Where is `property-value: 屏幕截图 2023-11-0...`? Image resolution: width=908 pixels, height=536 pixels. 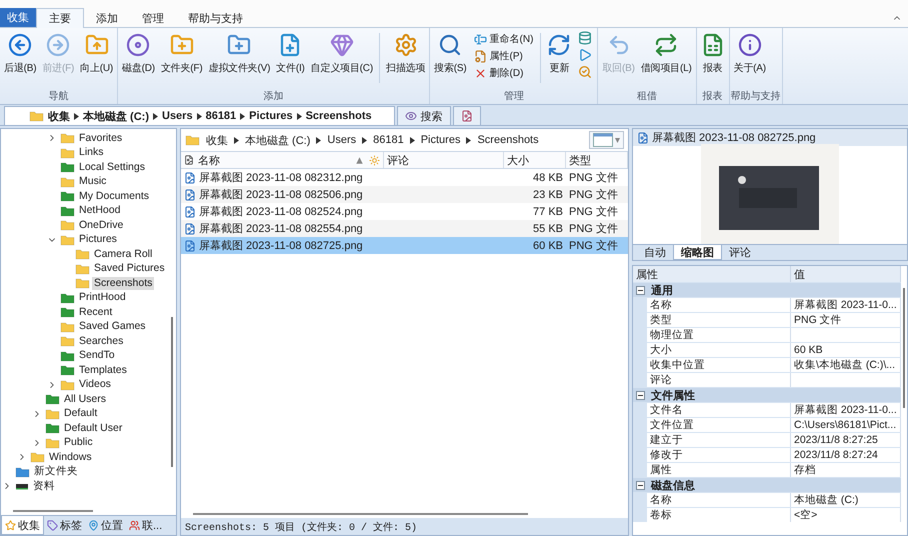 property-value: 屏幕截图 2023-11-0... is located at coordinates (846, 305).